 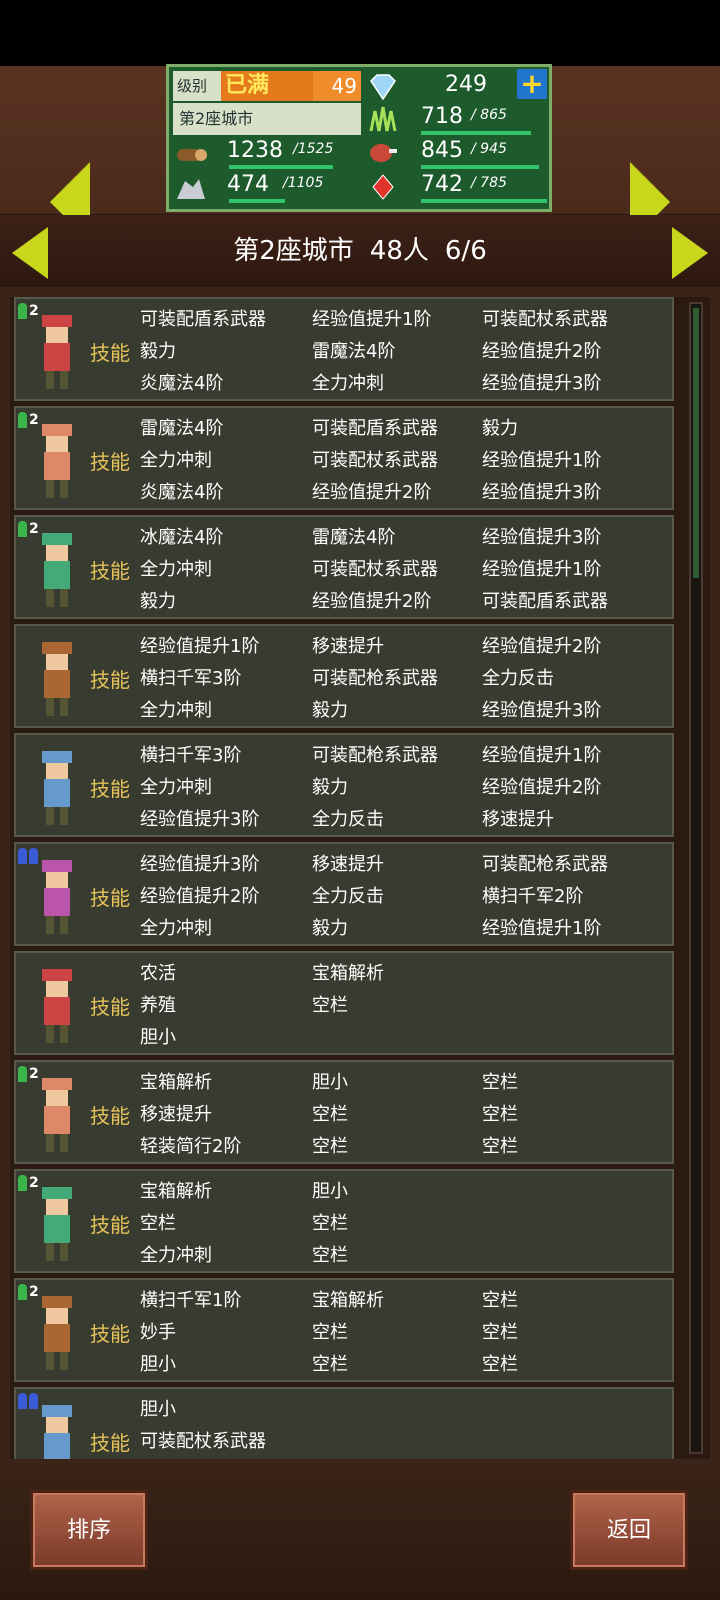 What do you see at coordinates (383, 153) in the screenshot?
I see `meat-icon` at bounding box center [383, 153].